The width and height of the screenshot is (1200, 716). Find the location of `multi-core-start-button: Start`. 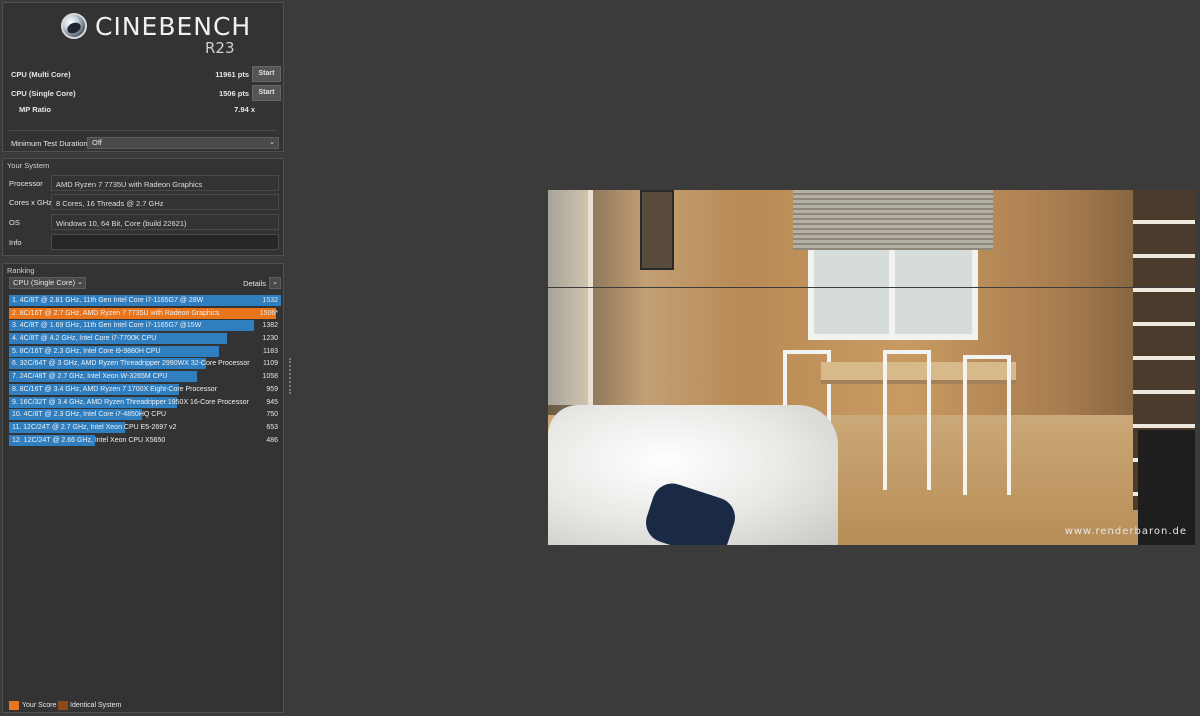

multi-core-start-button: Start is located at coordinates (266, 74).